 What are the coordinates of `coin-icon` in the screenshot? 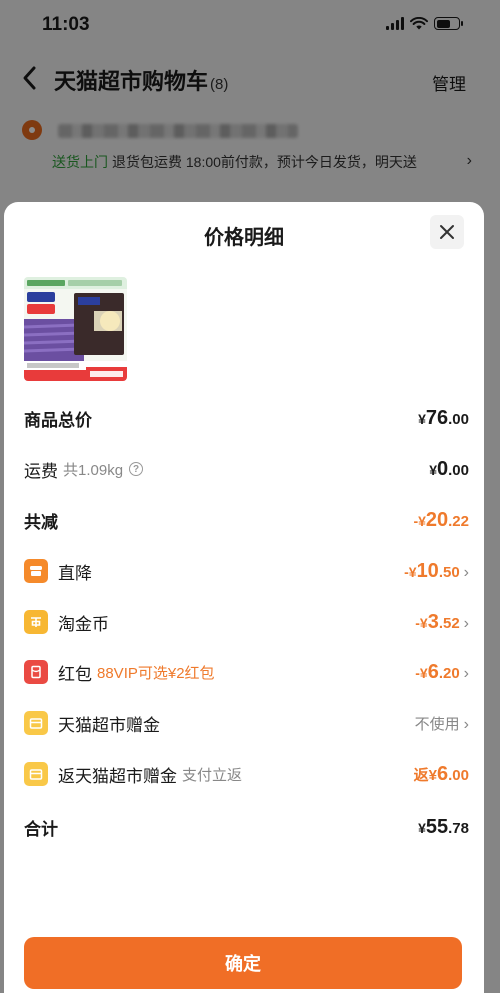 It's located at (36, 622).